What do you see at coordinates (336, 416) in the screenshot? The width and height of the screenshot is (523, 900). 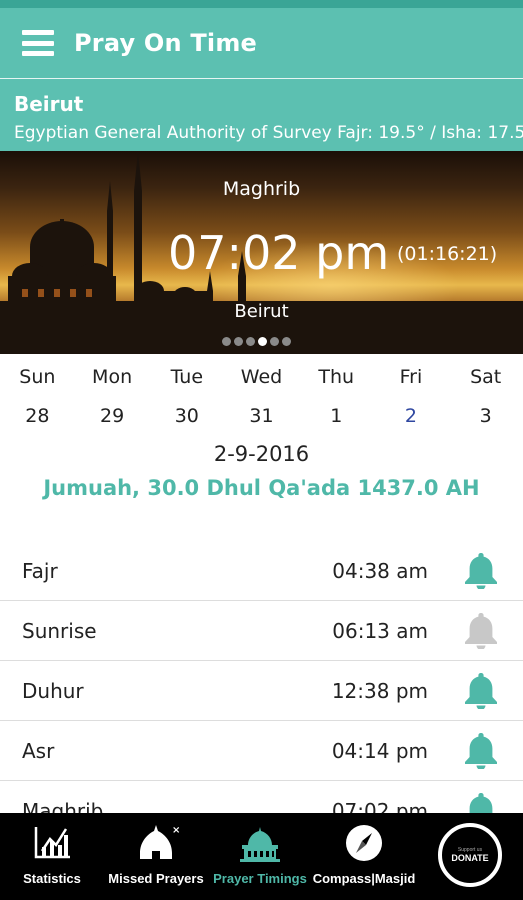 I see `day-number: 1` at bounding box center [336, 416].